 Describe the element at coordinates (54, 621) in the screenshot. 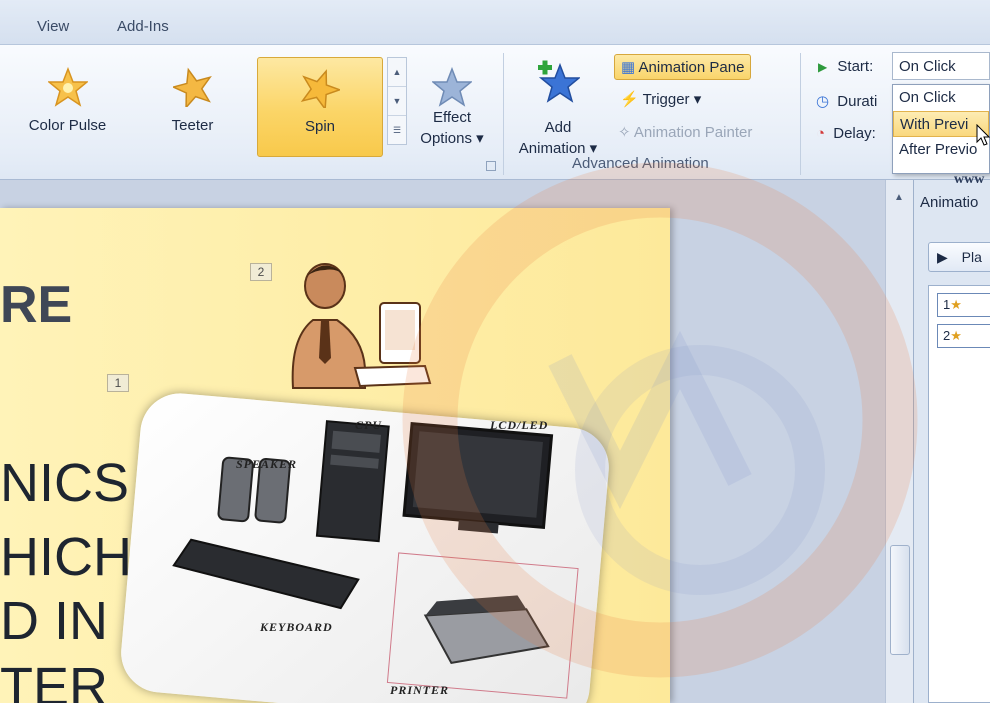

I see `slide-text-line: D IN` at that location.